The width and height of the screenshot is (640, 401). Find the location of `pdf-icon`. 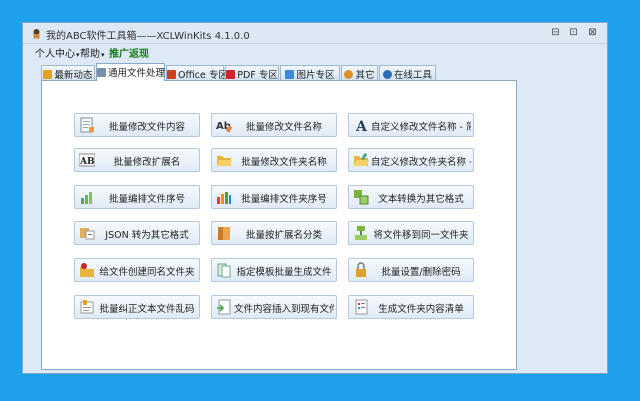

pdf-icon is located at coordinates (231, 74).